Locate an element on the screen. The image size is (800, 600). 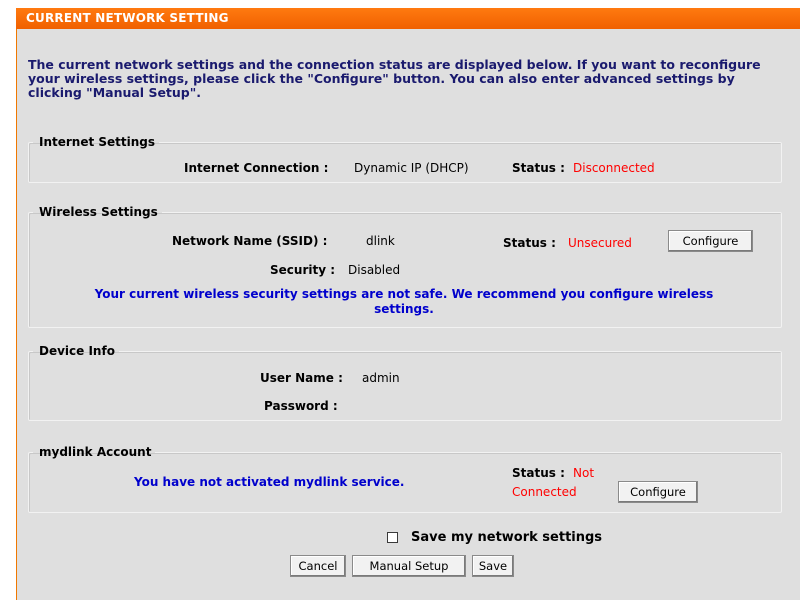
mydlink-configure-button: Configure is located at coordinates (658, 492).